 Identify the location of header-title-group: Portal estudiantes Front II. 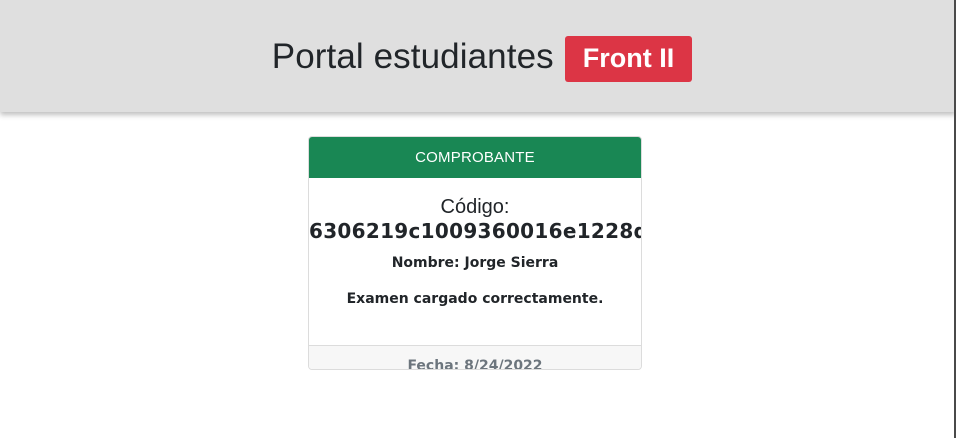
(482, 57).